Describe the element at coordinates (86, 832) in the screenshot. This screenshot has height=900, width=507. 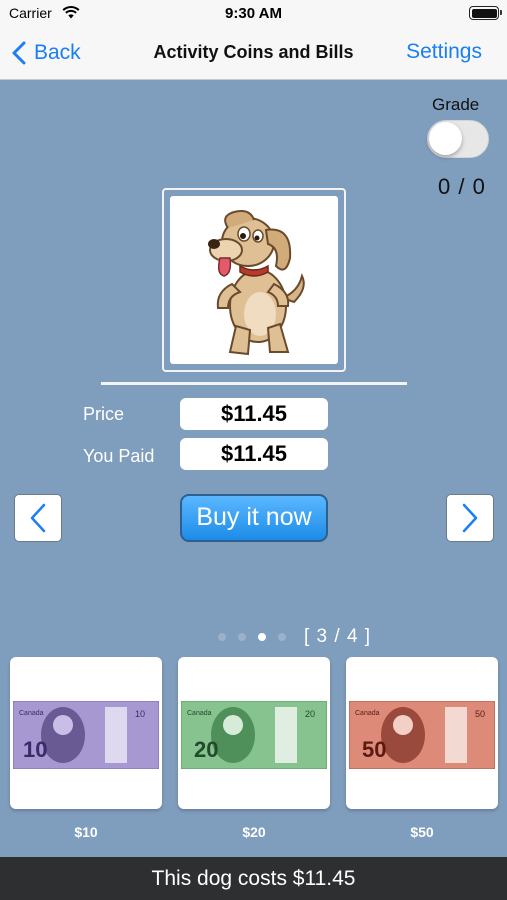
I see `bill-label-10: $10` at that location.